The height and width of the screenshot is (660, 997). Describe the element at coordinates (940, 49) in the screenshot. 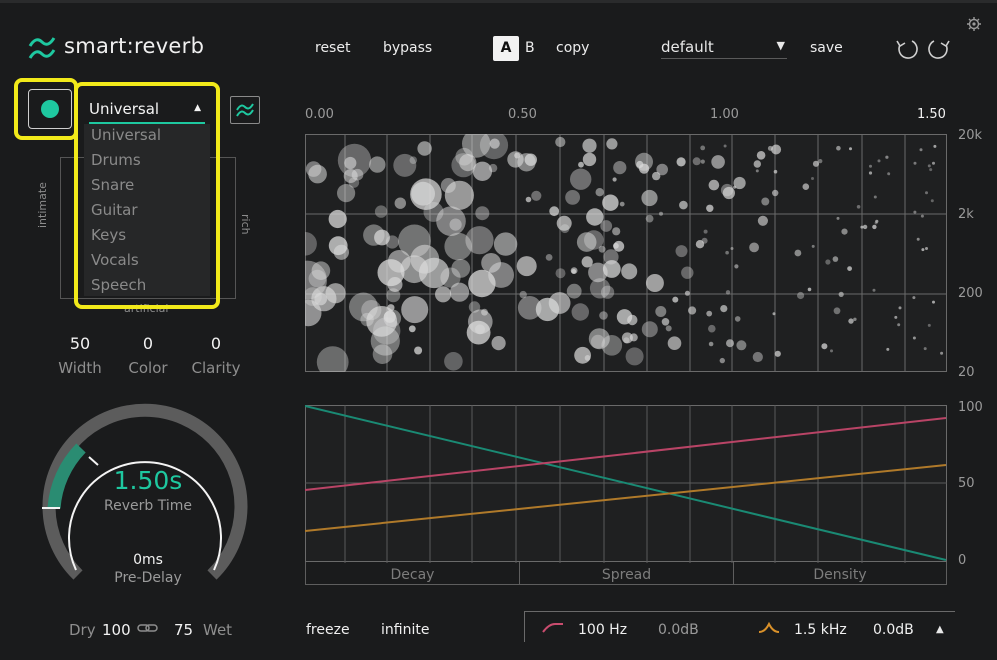

I see `redo-icon` at that location.